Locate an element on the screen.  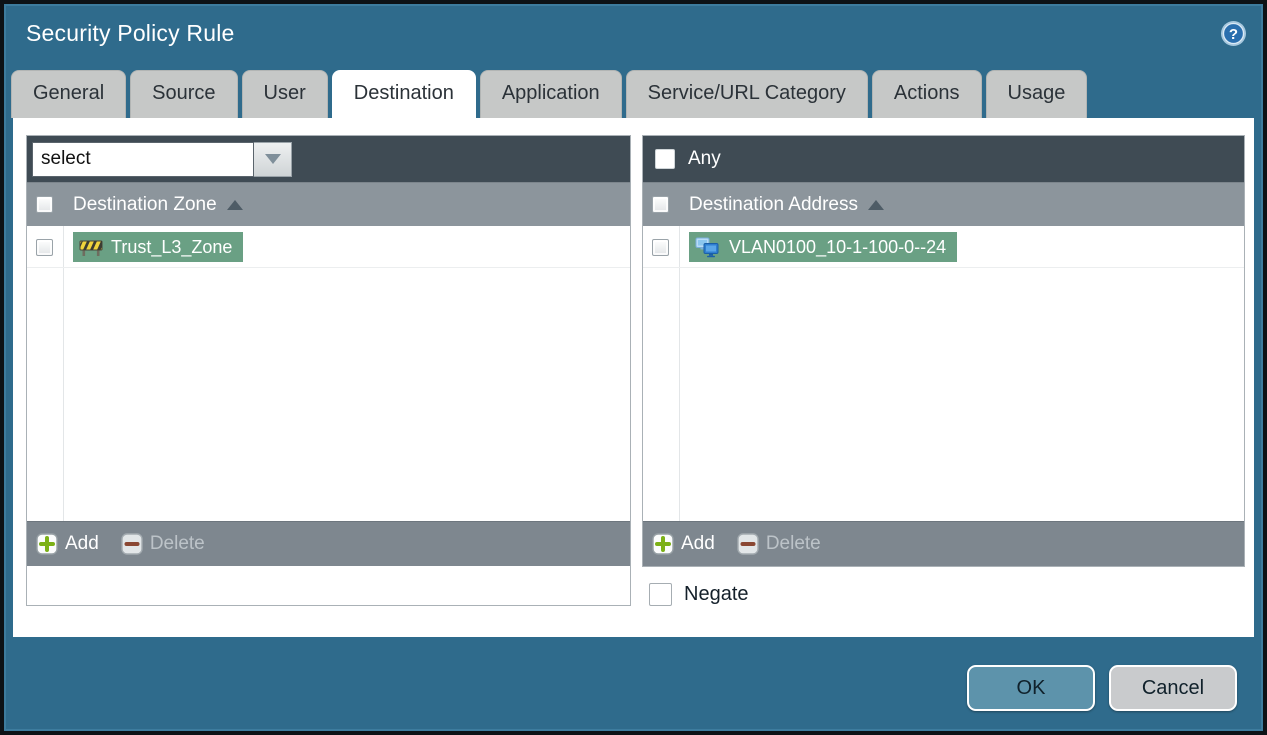
tab-actions: Actions is located at coordinates (926, 94).